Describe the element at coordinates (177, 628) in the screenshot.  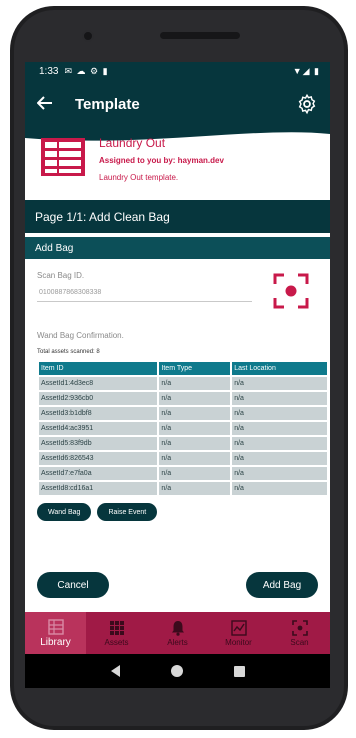
I see `bell-icon` at that location.